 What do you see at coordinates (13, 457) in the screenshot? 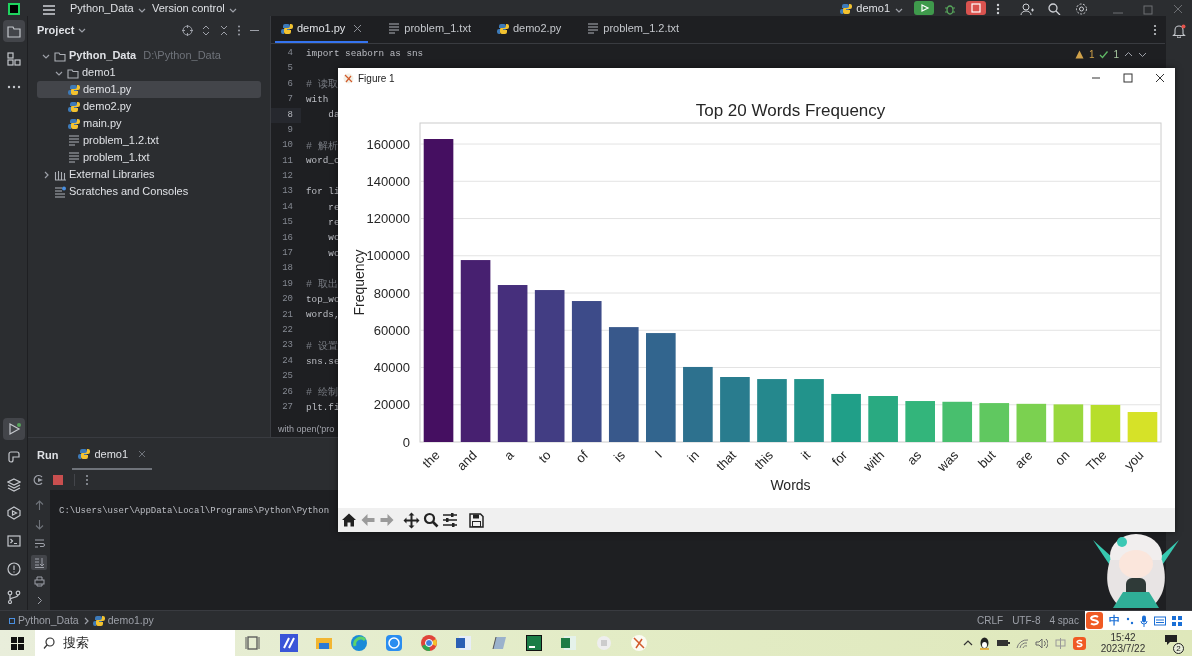
I see `python-console-icon` at bounding box center [13, 457].